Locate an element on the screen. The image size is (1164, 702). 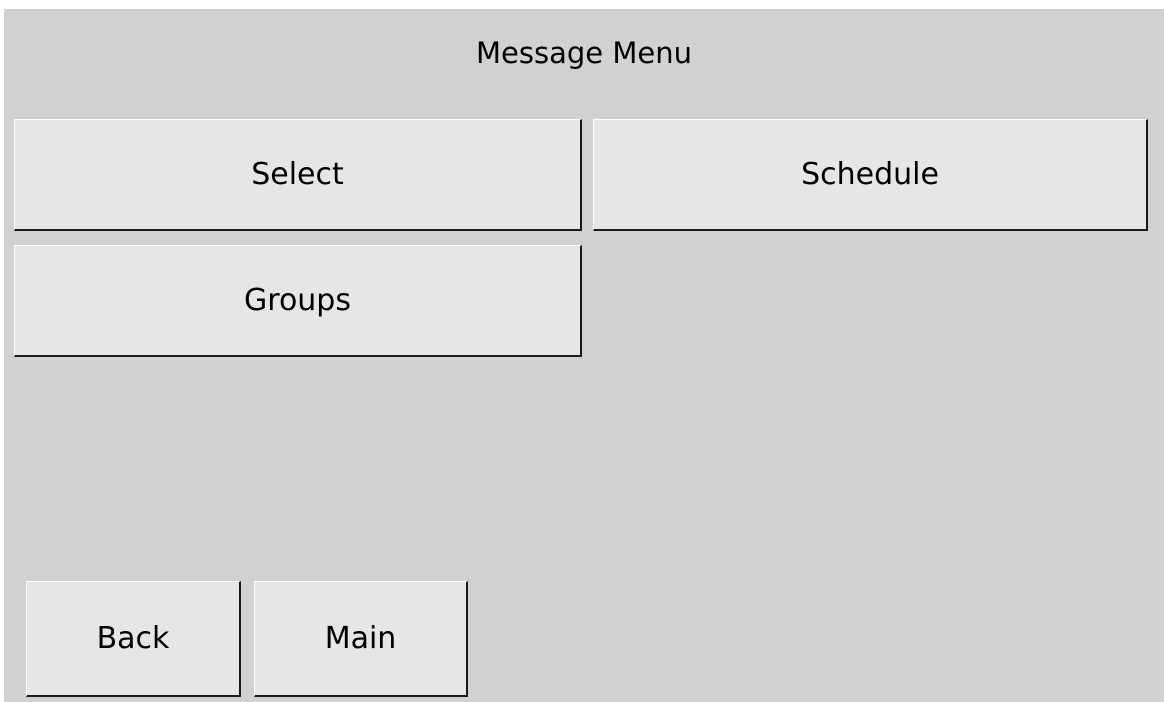
select-button-label: Select is located at coordinates (297, 174).